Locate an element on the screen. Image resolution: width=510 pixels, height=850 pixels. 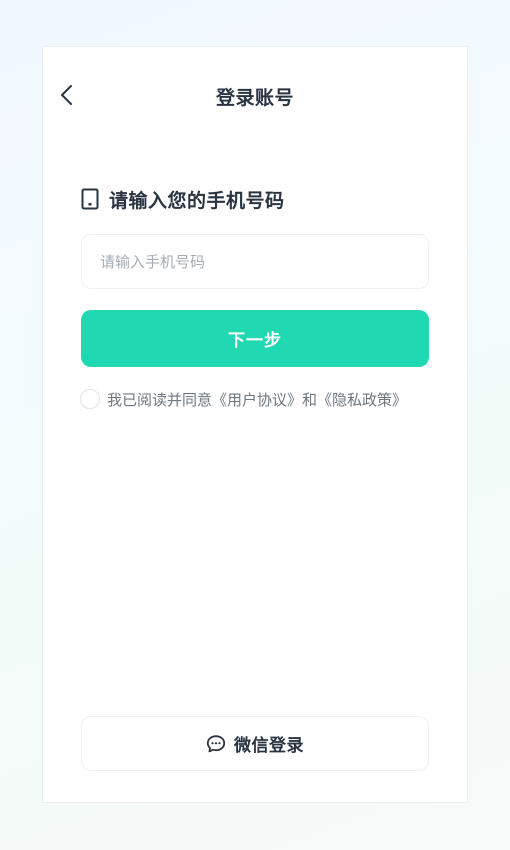
phone-icon is located at coordinates (90, 199).